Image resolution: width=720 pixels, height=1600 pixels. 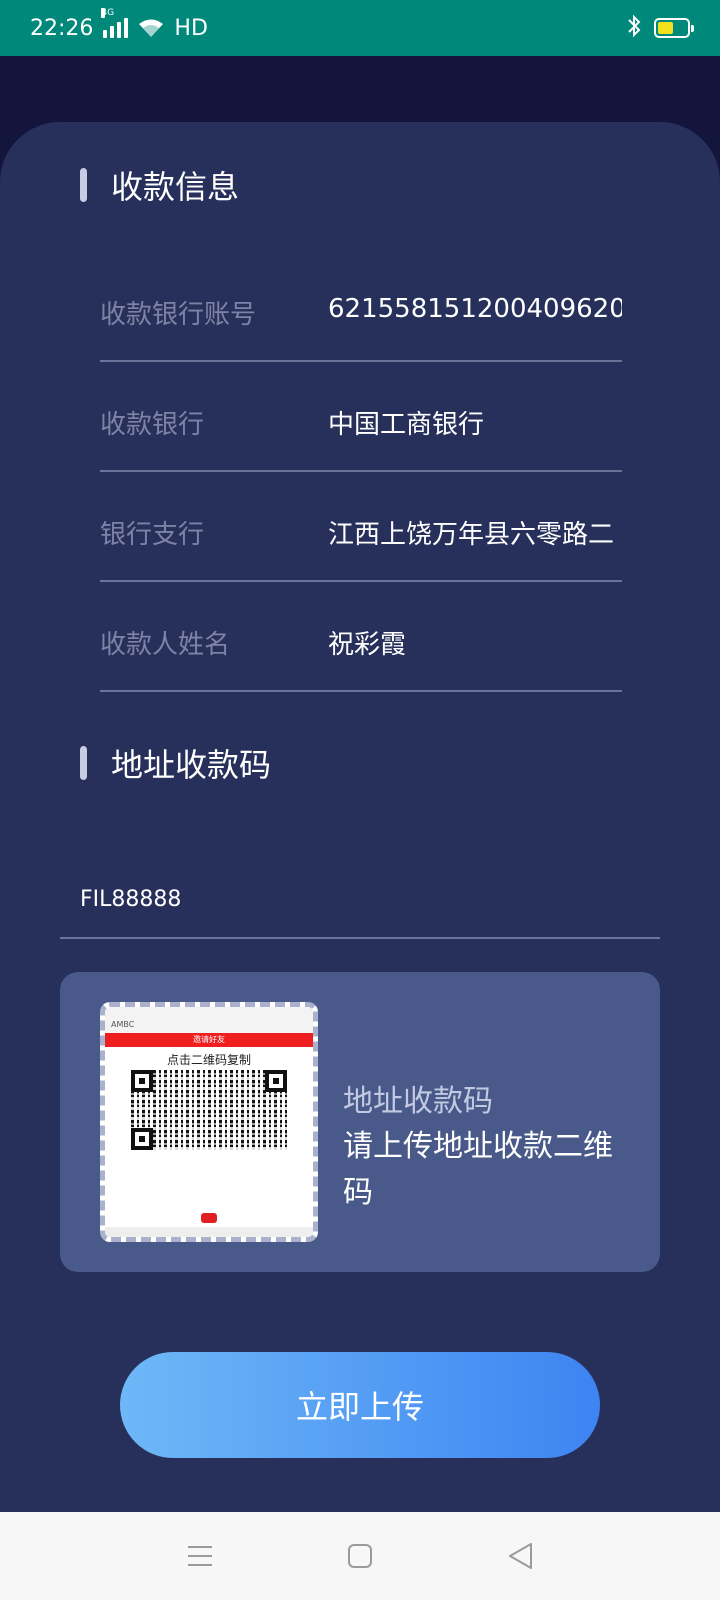 What do you see at coordinates (123, 1024) in the screenshot?
I see `thumb-app-name: AMBC` at bounding box center [123, 1024].